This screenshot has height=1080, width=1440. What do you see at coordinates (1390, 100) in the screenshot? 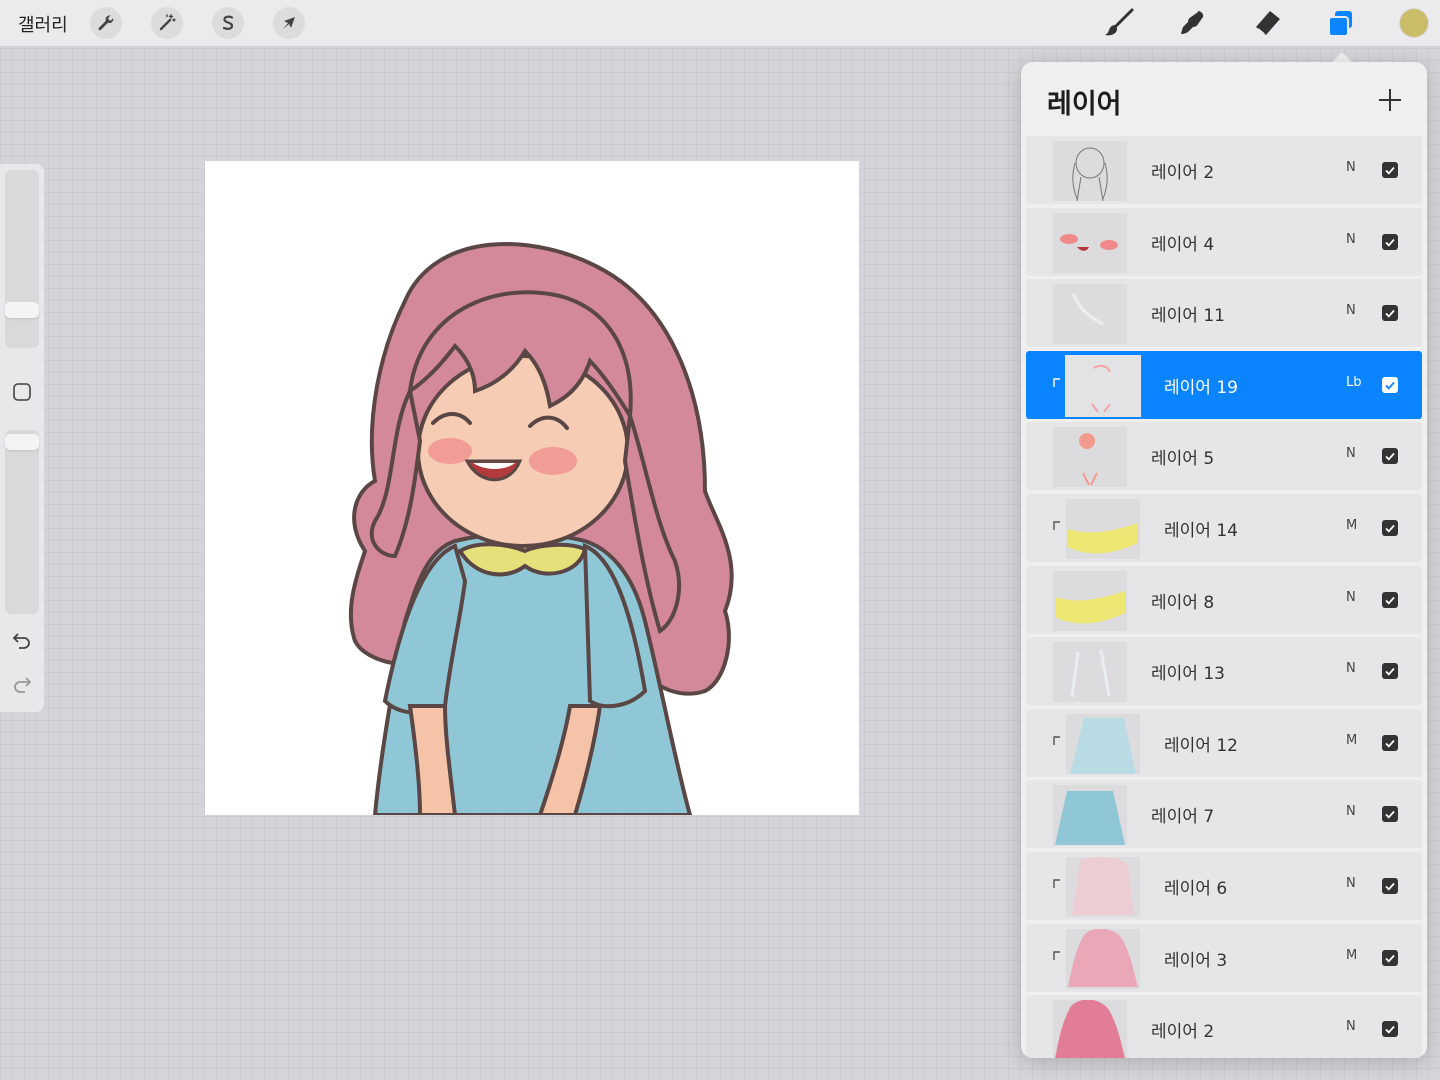
I see `add-layer-plus-icon` at bounding box center [1390, 100].